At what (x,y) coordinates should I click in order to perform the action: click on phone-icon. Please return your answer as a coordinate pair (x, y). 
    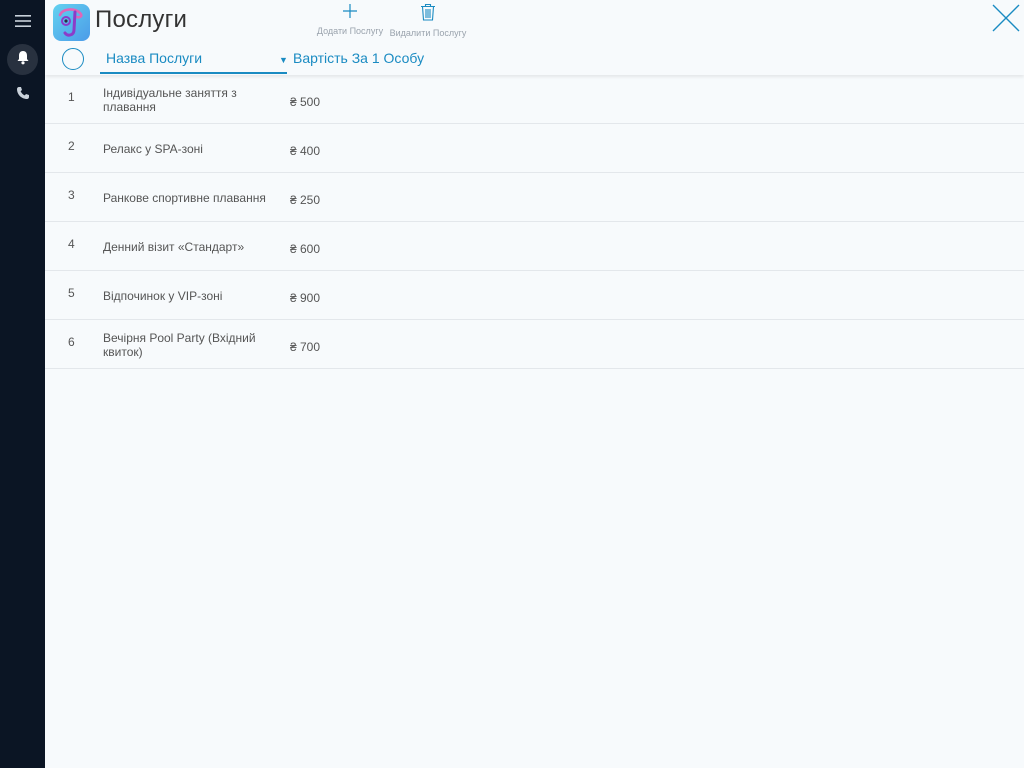
    Looking at the image, I should click on (23, 95).